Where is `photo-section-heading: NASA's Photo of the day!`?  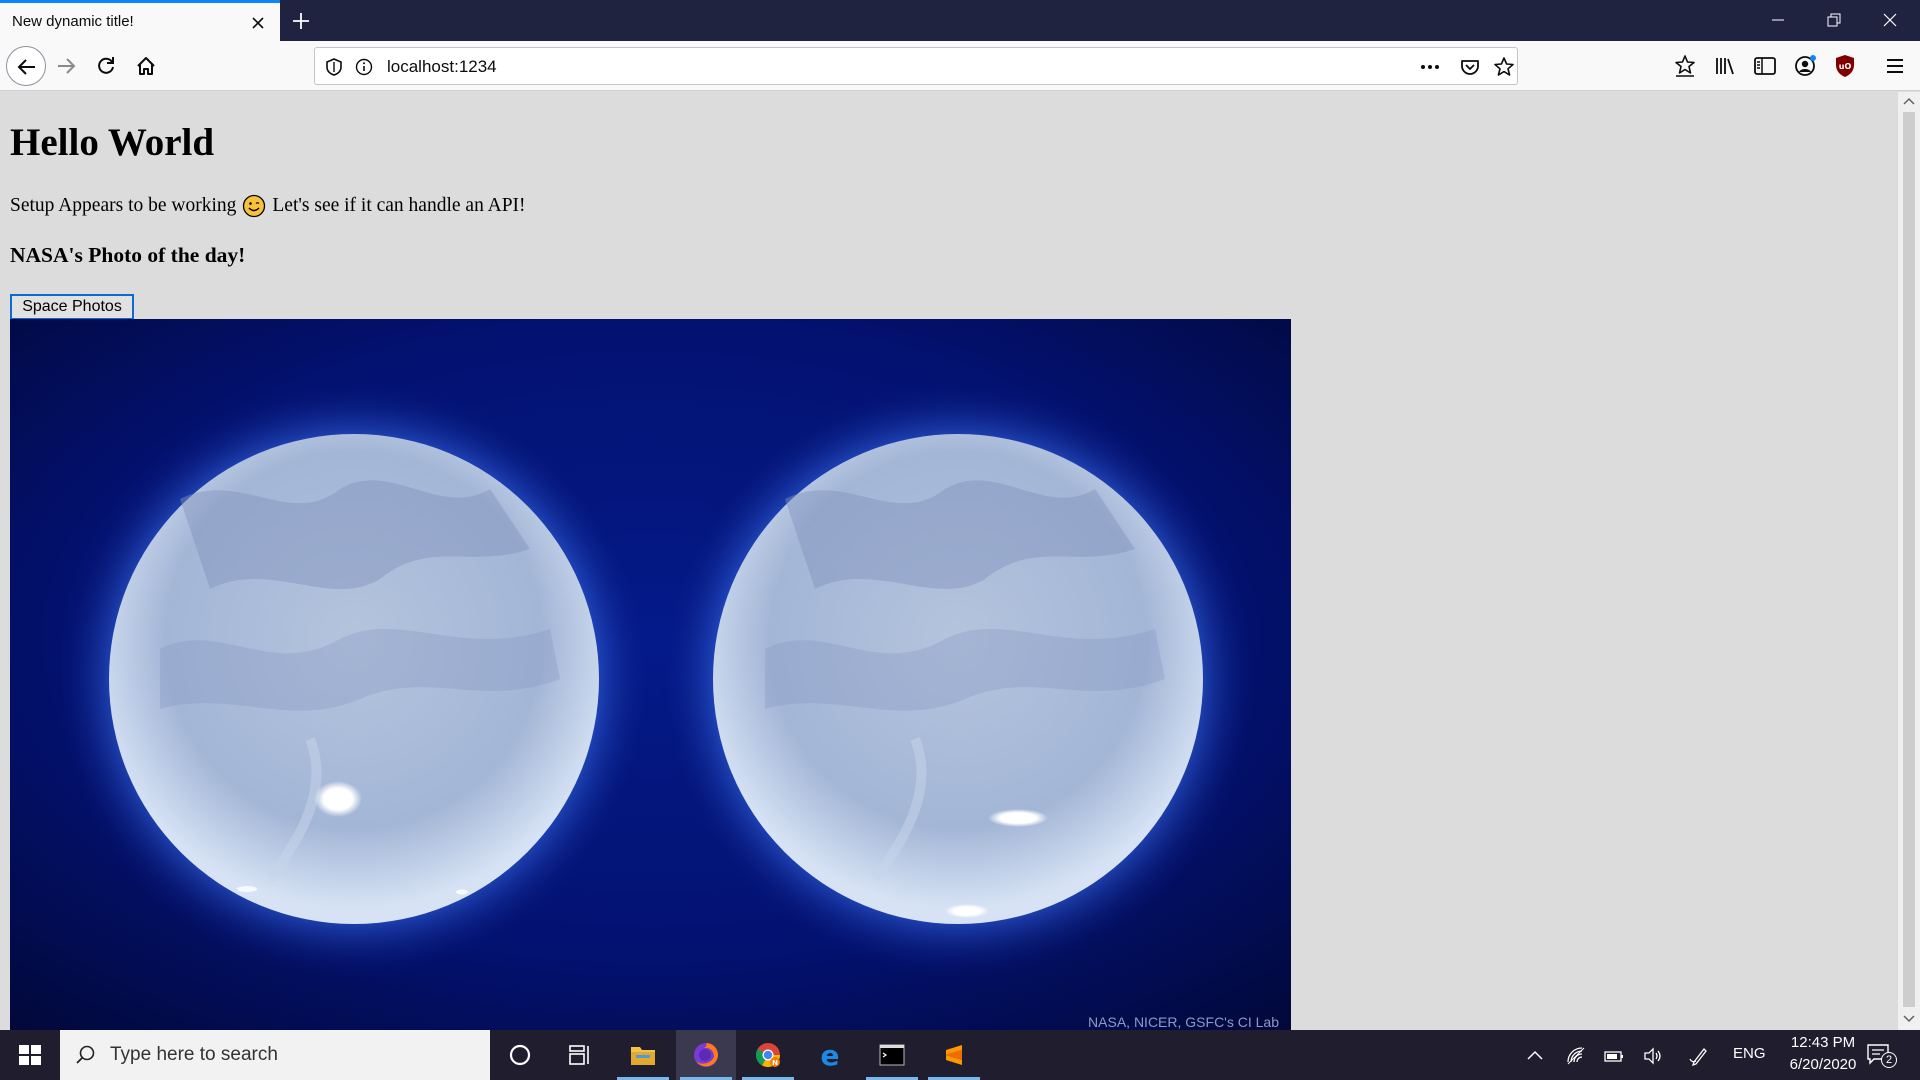
photo-section-heading: NASA's Photo of the day! is located at coordinates (128, 255).